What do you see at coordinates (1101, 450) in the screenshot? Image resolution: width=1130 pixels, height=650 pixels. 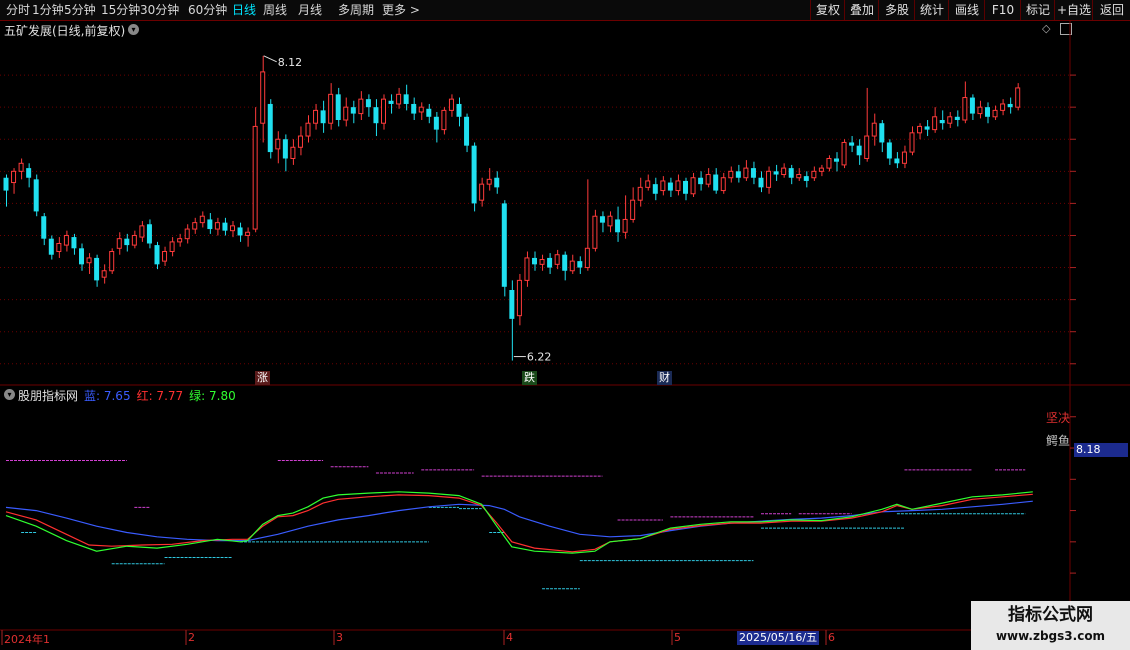 I see `current-value-badge: 8.18` at bounding box center [1101, 450].